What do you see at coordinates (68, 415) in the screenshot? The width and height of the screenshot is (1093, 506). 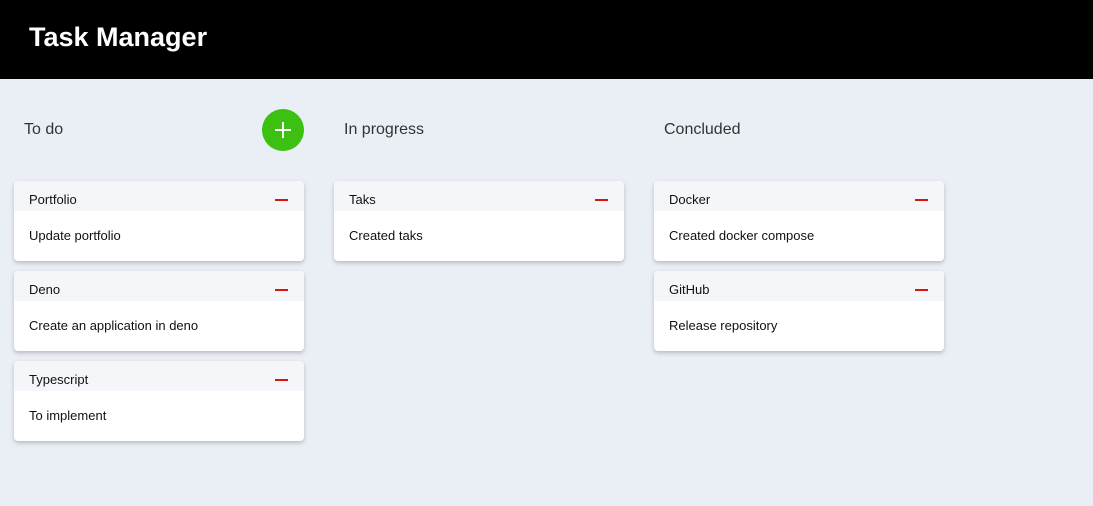 I see `task-description: To implement` at bounding box center [68, 415].